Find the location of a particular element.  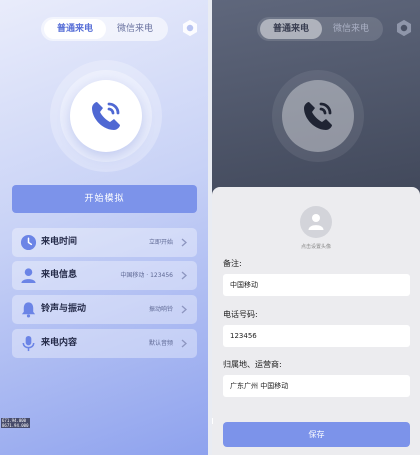

start-simulation-button: 开始模拟 is located at coordinates (104, 199).